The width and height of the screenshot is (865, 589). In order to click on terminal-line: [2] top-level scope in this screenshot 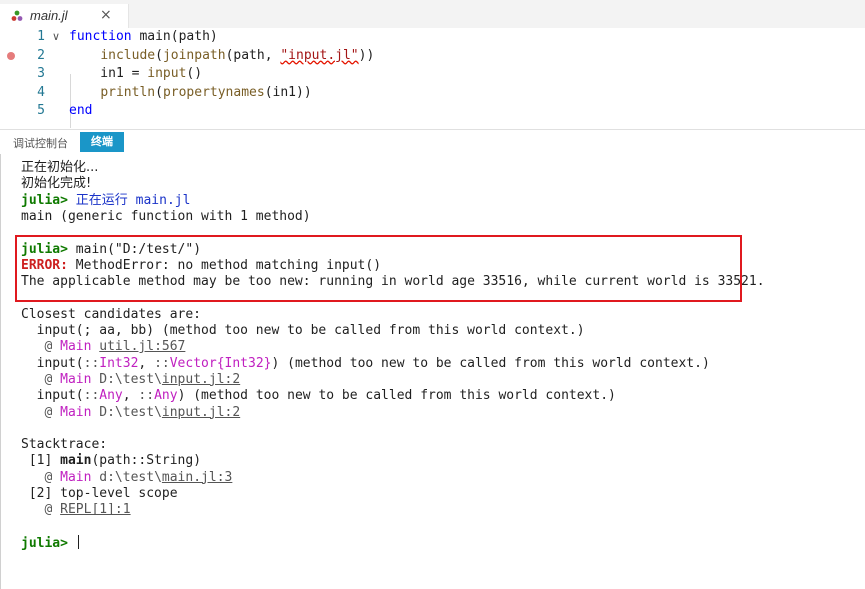, I will do `click(99, 494)`.